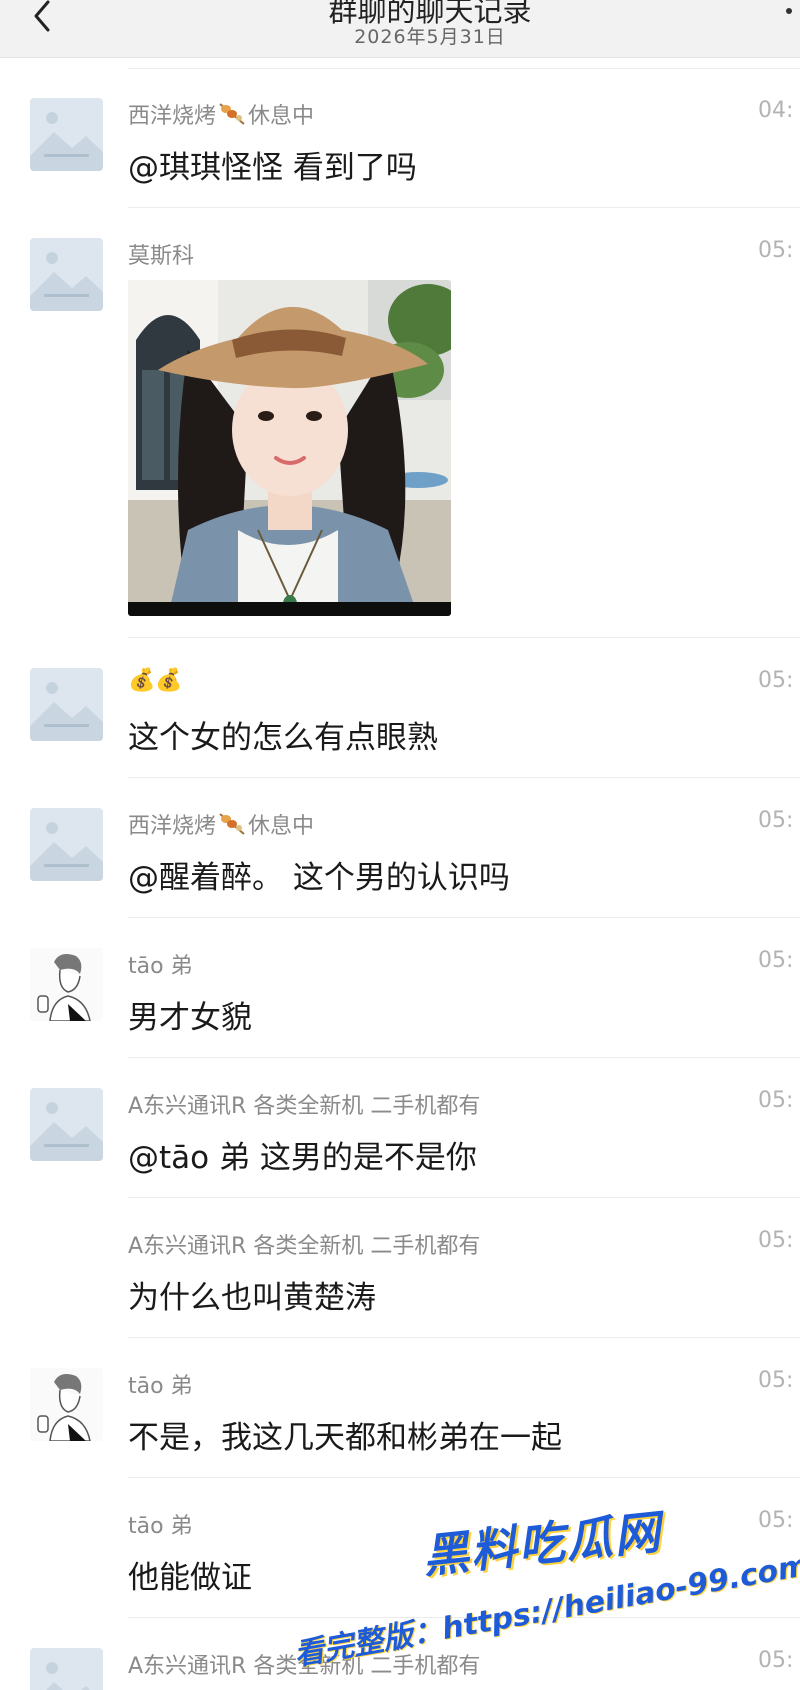  What do you see at coordinates (430, 37) in the screenshot?
I see `chat-date: 2026年5月31日` at bounding box center [430, 37].